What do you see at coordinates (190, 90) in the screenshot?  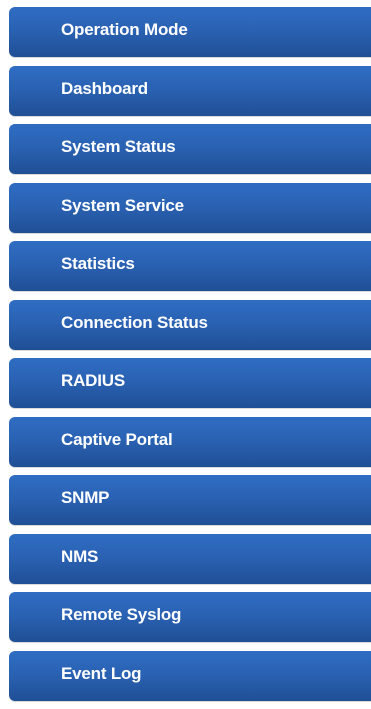 I see `menu-item-dashboard: Dashboard` at bounding box center [190, 90].